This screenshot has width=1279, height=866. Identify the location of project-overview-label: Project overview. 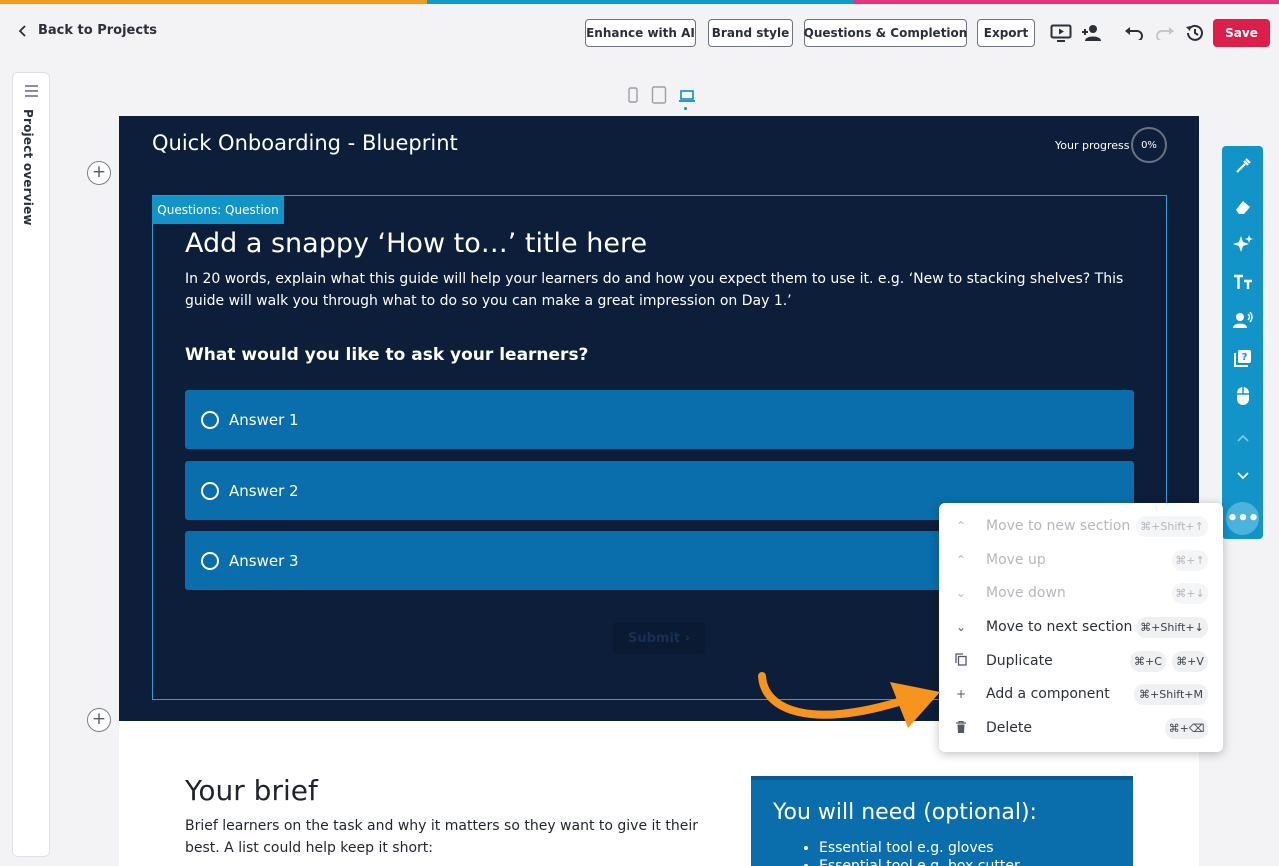
(28, 167).